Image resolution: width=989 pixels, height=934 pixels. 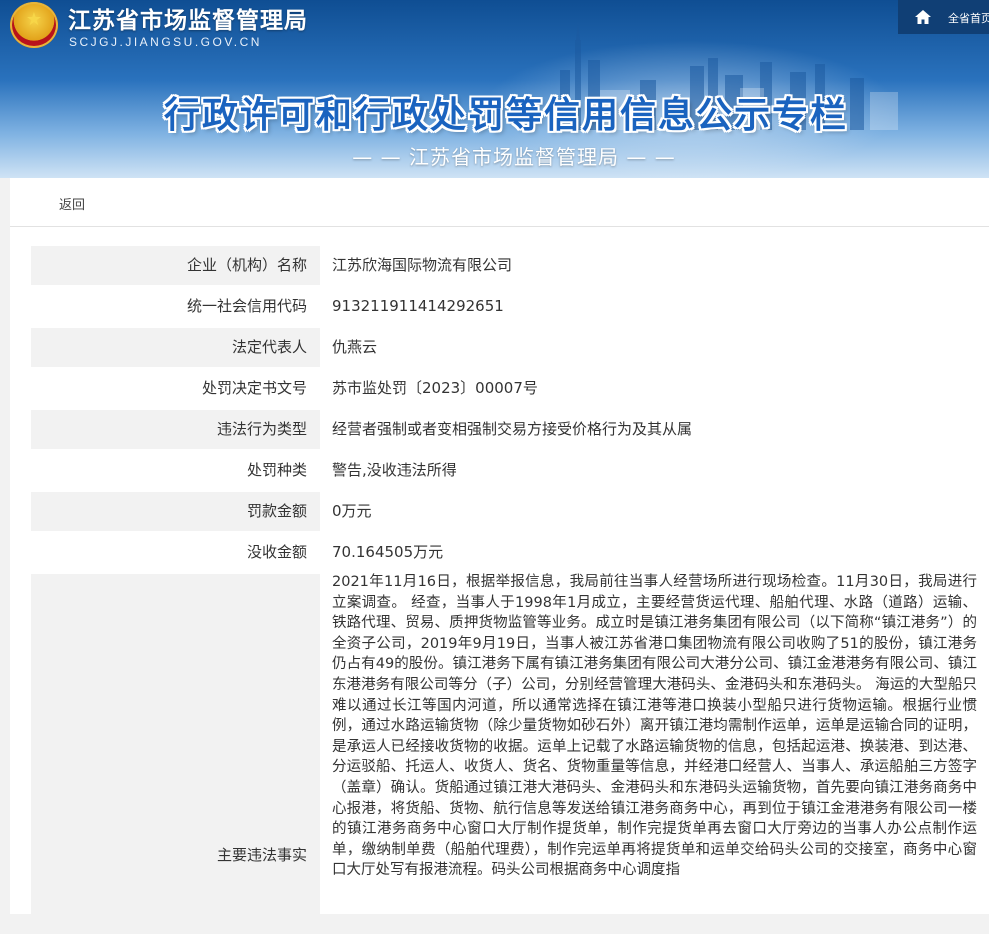 What do you see at coordinates (510, 348) in the screenshot?
I see `table-row: 法定代表人 仇燕云` at bounding box center [510, 348].